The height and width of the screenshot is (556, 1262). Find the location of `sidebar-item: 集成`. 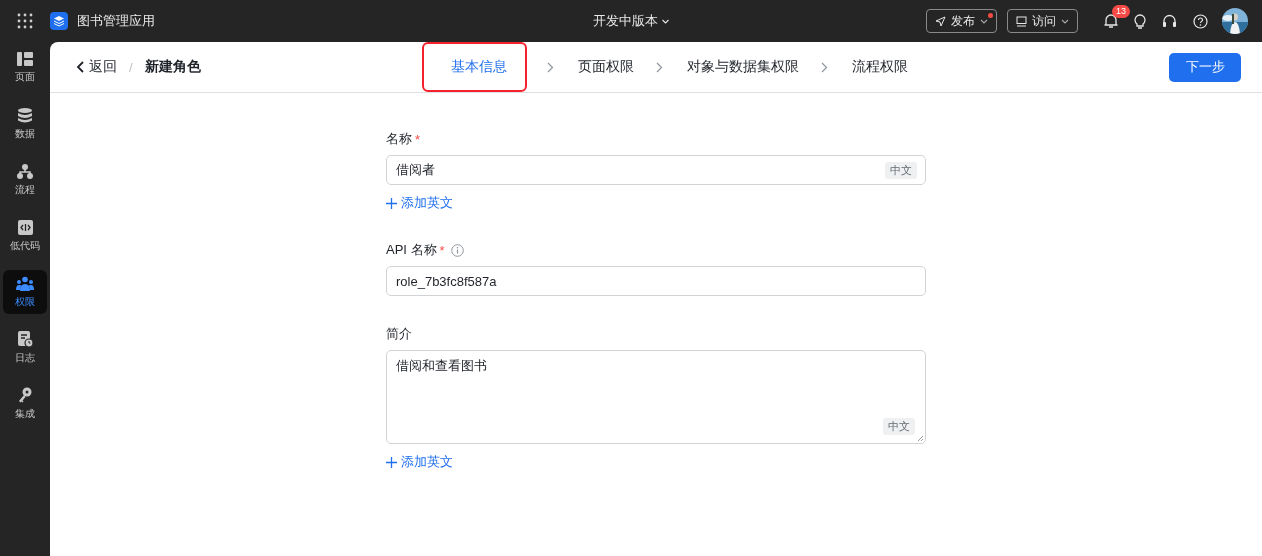

sidebar-item: 集成 is located at coordinates (25, 404).